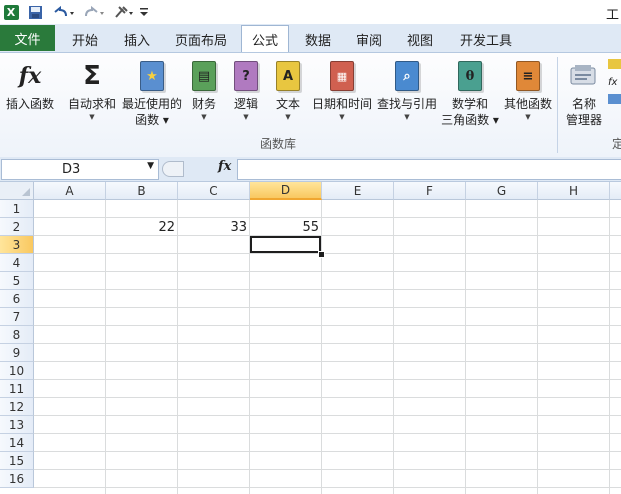 This screenshot has width=621, height=494. What do you see at coordinates (17, 299) in the screenshot?
I see `row-header-6: 6` at bounding box center [17, 299].